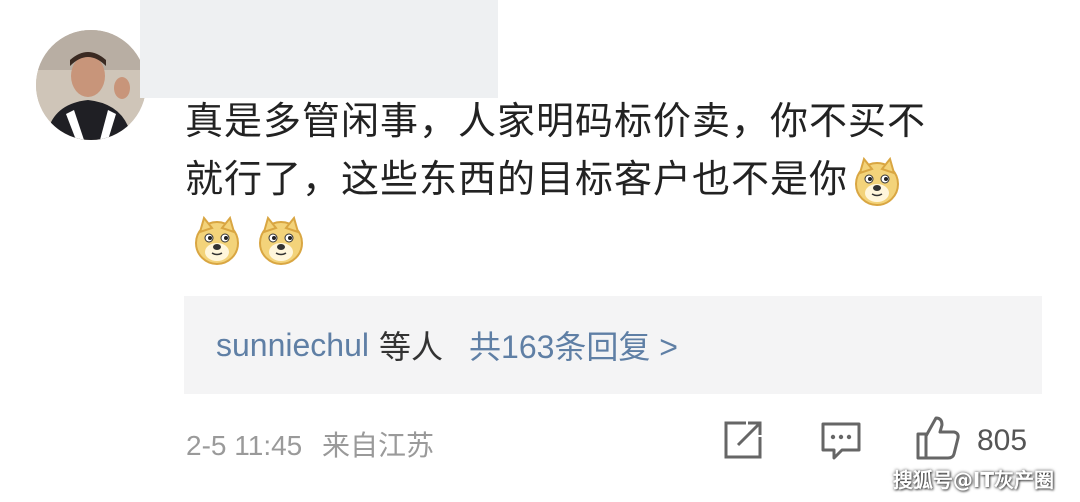  Describe the element at coordinates (973, 480) in the screenshot. I see `watermark: 搜狐号@IT灰产圈` at that location.